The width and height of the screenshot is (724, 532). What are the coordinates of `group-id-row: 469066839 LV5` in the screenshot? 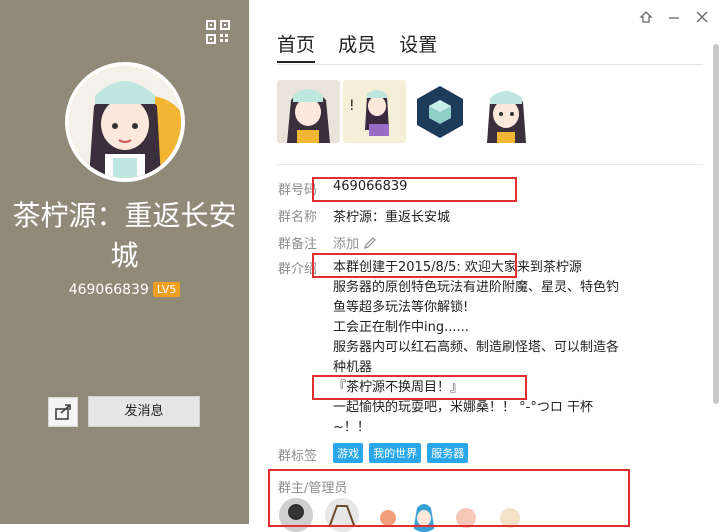 It's located at (124, 290).